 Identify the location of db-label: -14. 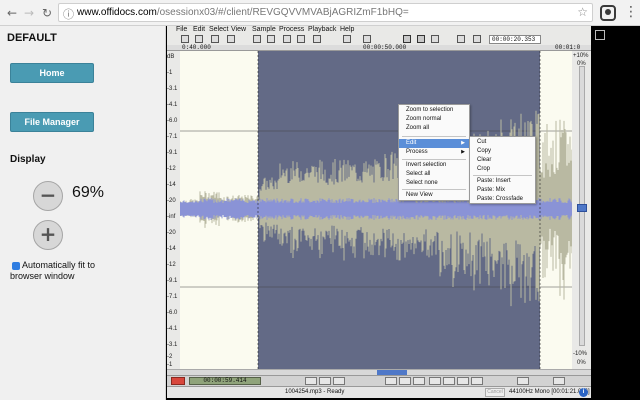
(171, 185).